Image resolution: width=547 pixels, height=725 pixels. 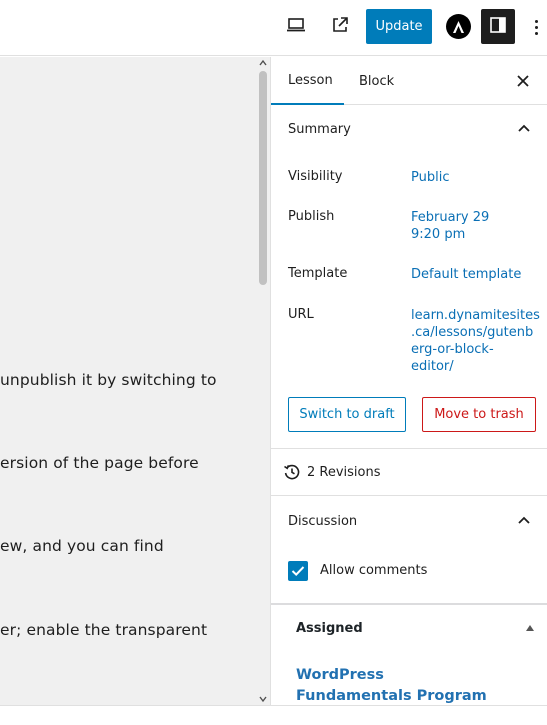 I want to click on publish-date-value: February 29 9:20 pm, so click(x=450, y=226).